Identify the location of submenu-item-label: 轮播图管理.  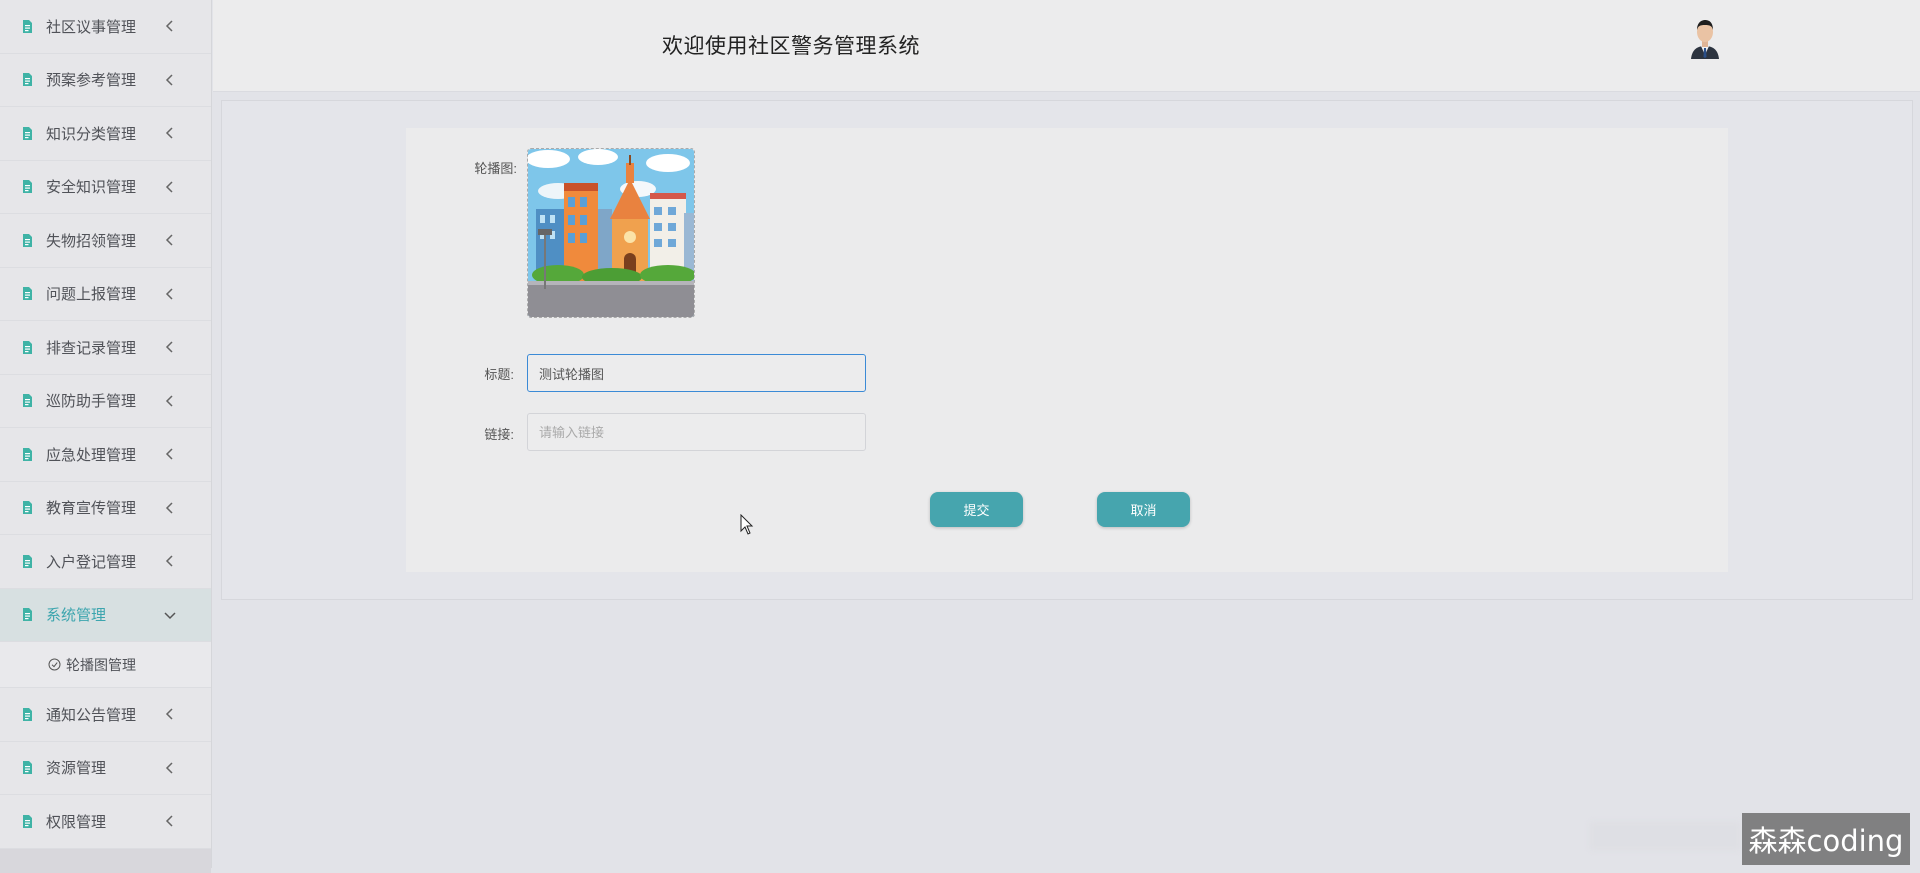
(101, 664).